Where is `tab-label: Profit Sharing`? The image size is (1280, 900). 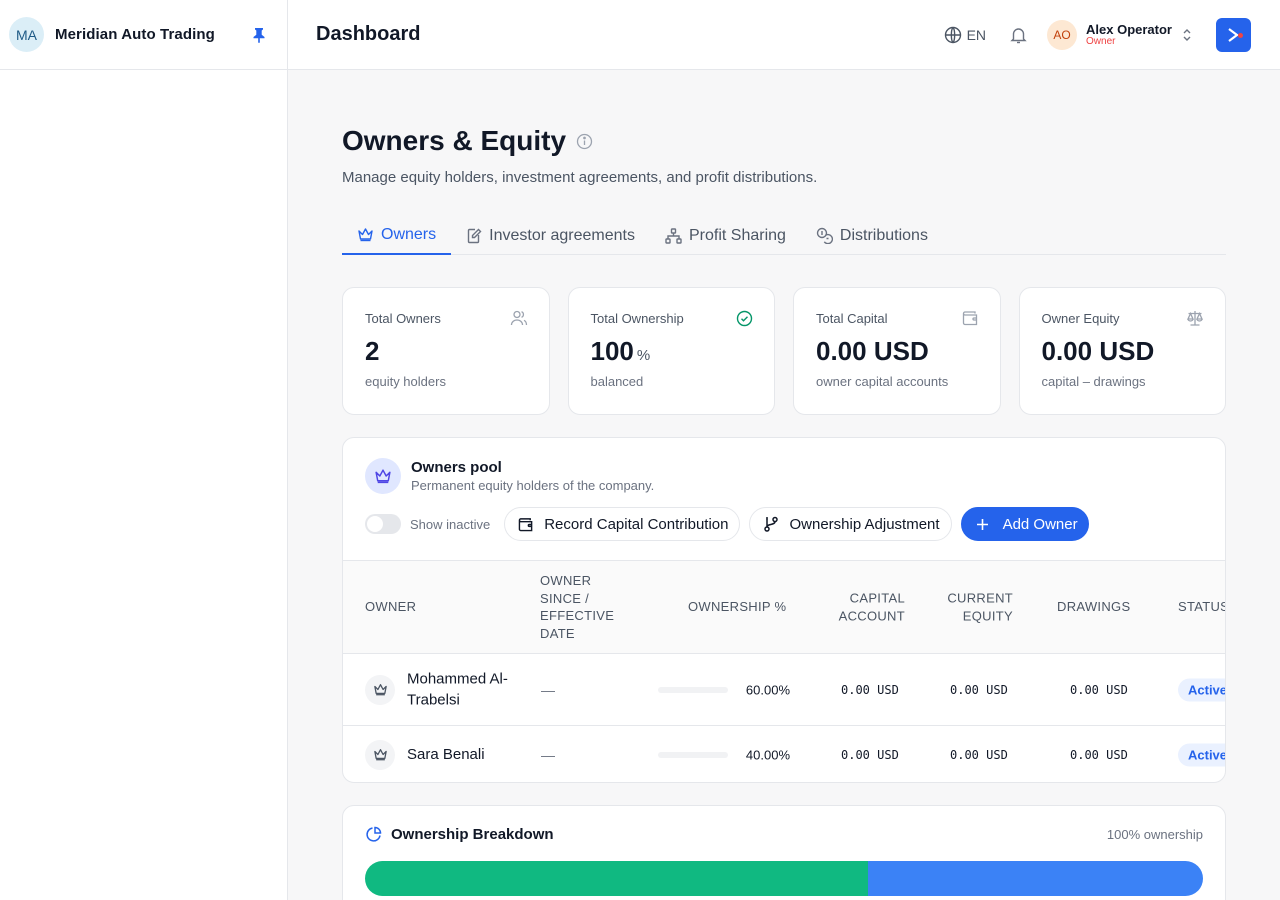 tab-label: Profit Sharing is located at coordinates (737, 235).